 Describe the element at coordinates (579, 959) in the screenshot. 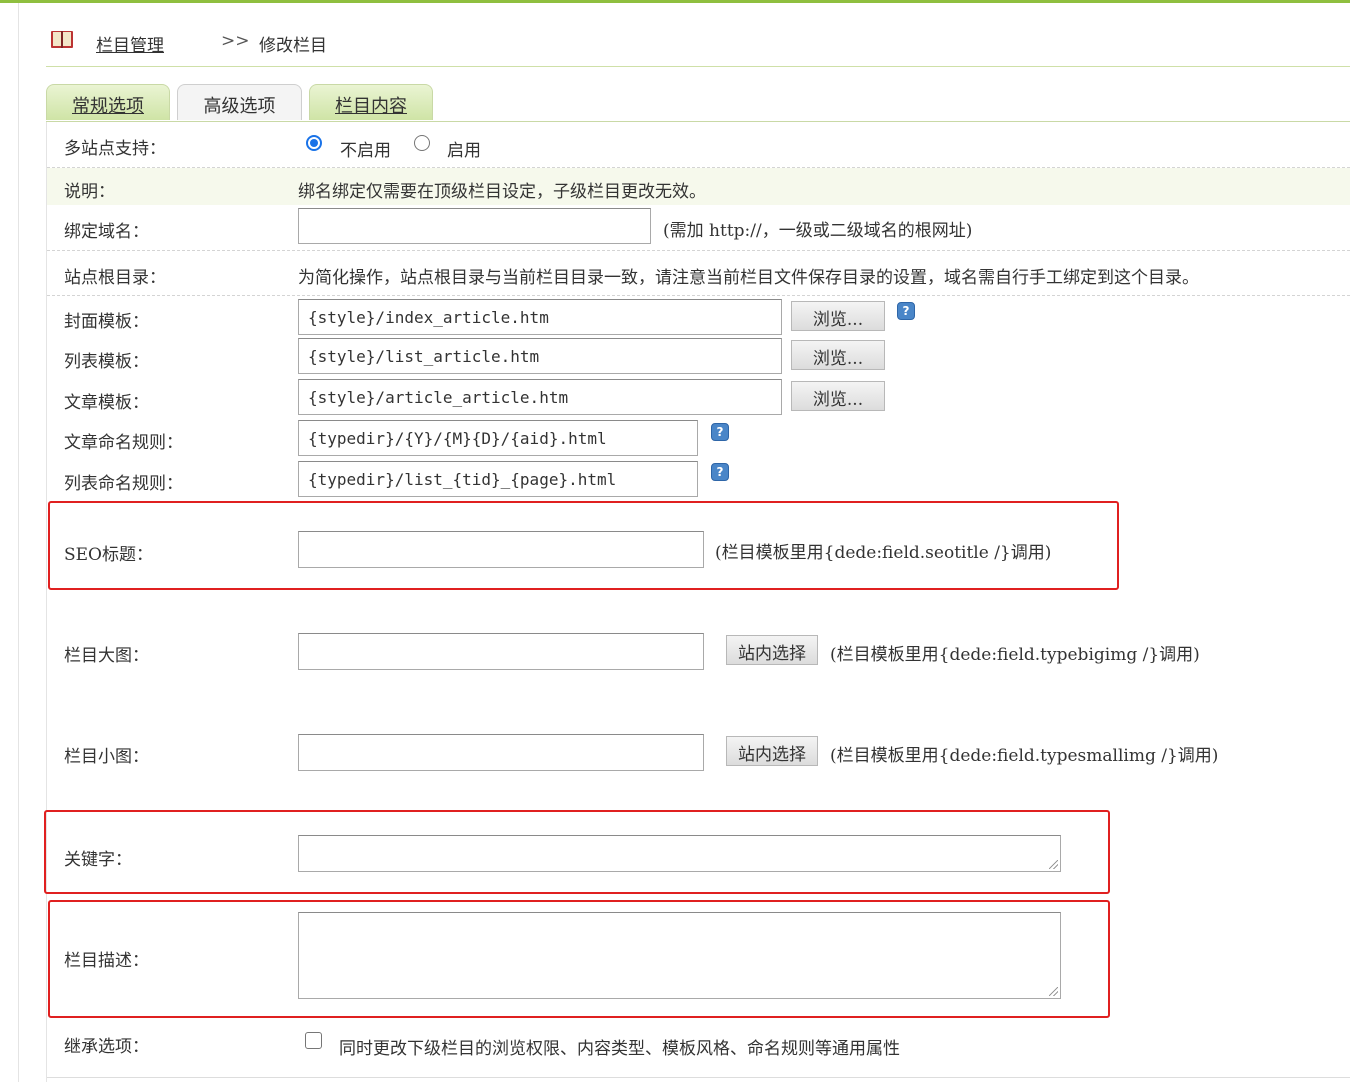

I see `highlight-box-description` at that location.